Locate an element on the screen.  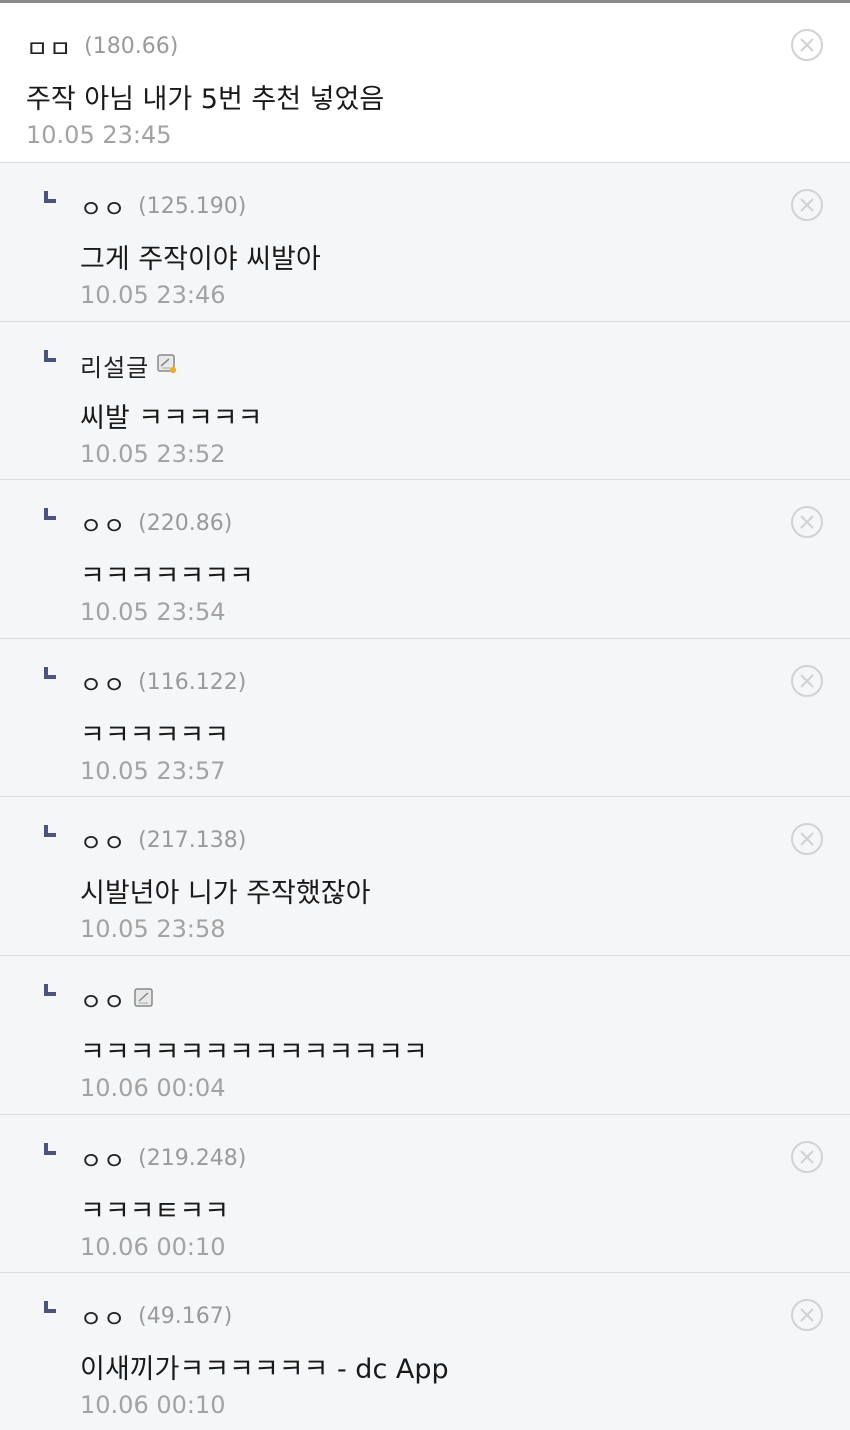
comment-text: ㅋㅋㅋㅌㅋㅋ is located at coordinates (155, 1211).